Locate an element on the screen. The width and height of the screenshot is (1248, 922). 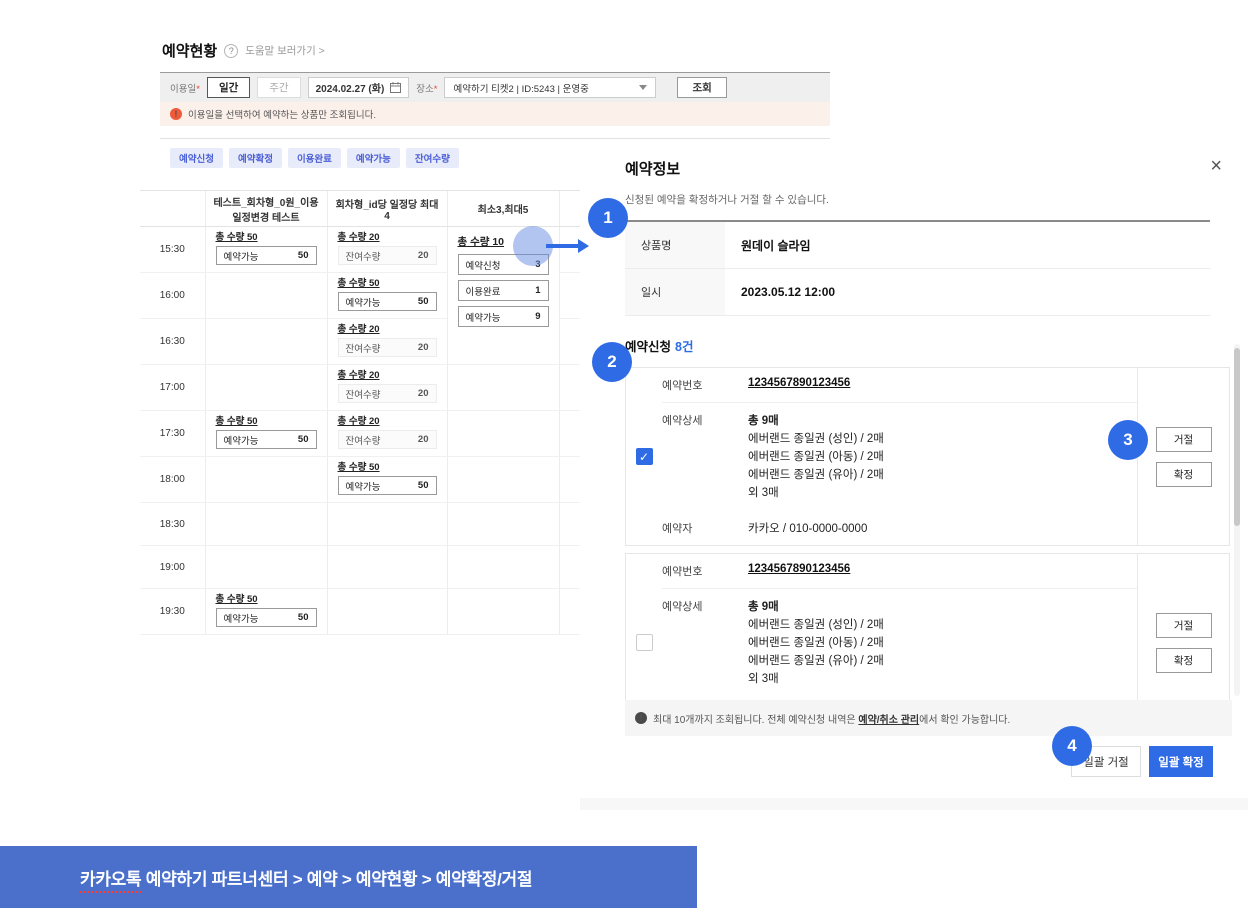
product-column-header: 테스트_회차형_0원_이용일정변경 테스트 is located at coordinates (265, 208).